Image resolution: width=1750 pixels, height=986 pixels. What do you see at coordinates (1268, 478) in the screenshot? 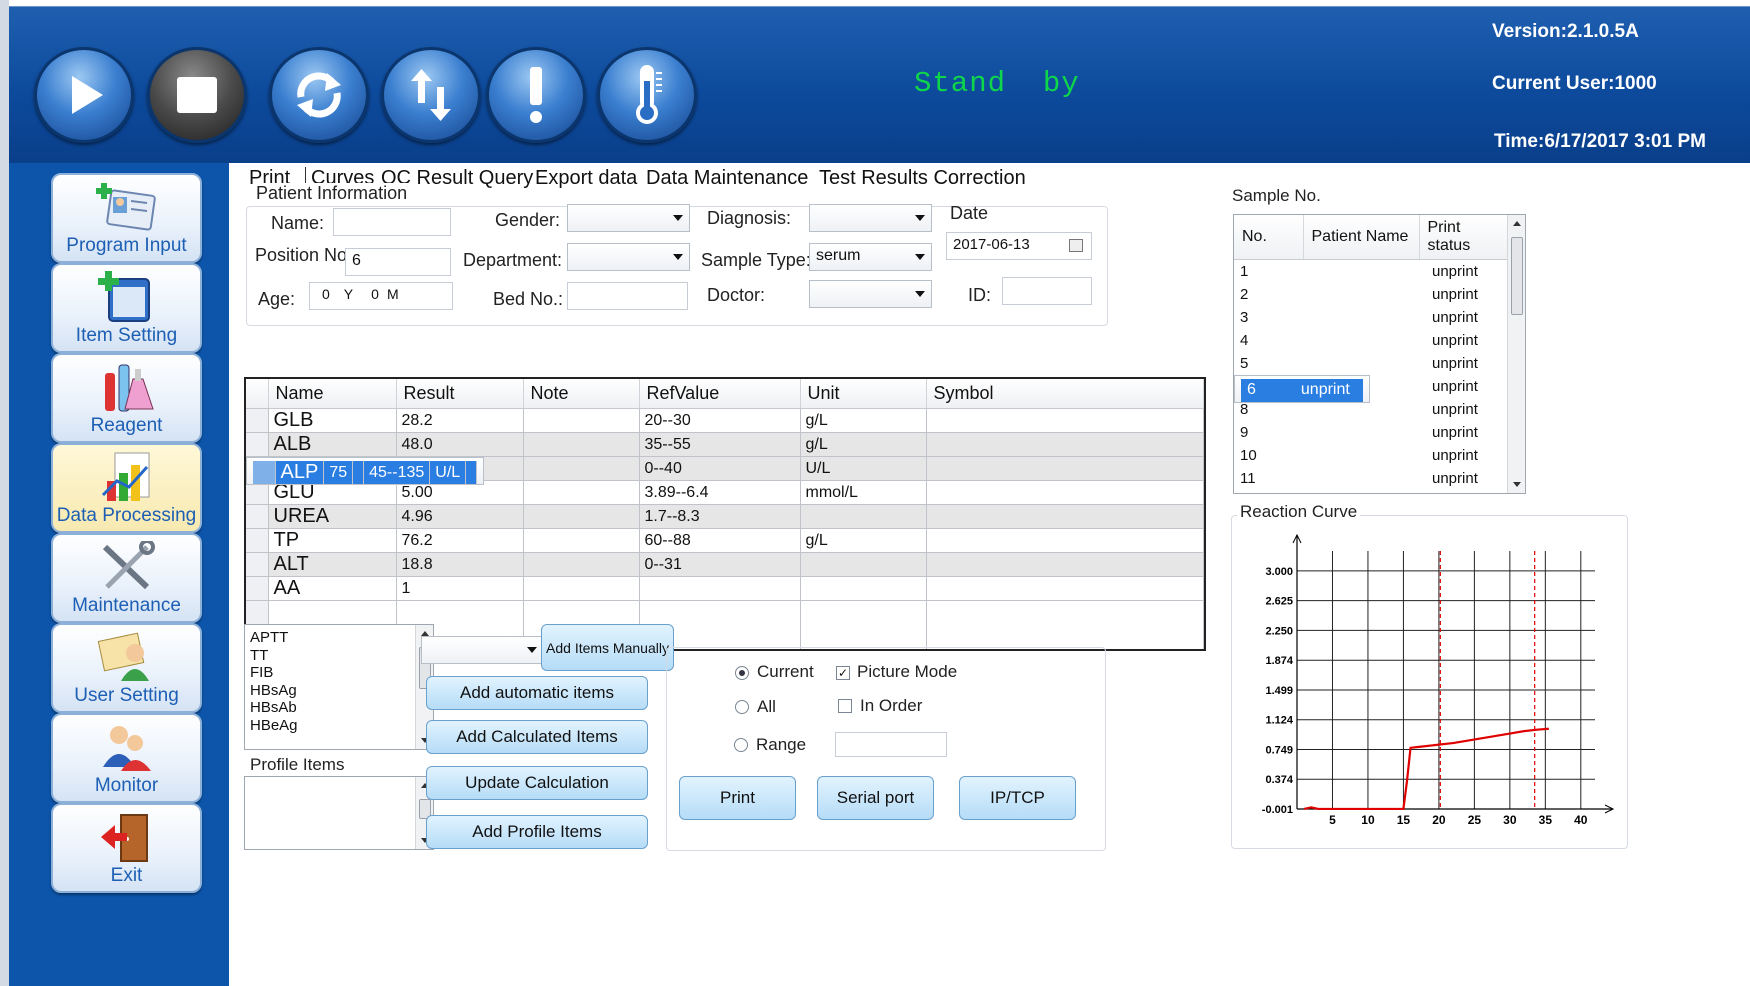
I see `cell-no: 11` at bounding box center [1268, 478].